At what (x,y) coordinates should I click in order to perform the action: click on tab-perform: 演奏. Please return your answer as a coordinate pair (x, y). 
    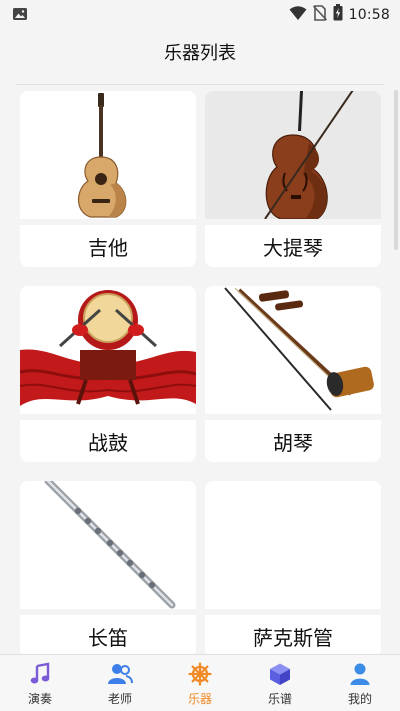
    Looking at the image, I should click on (40, 683).